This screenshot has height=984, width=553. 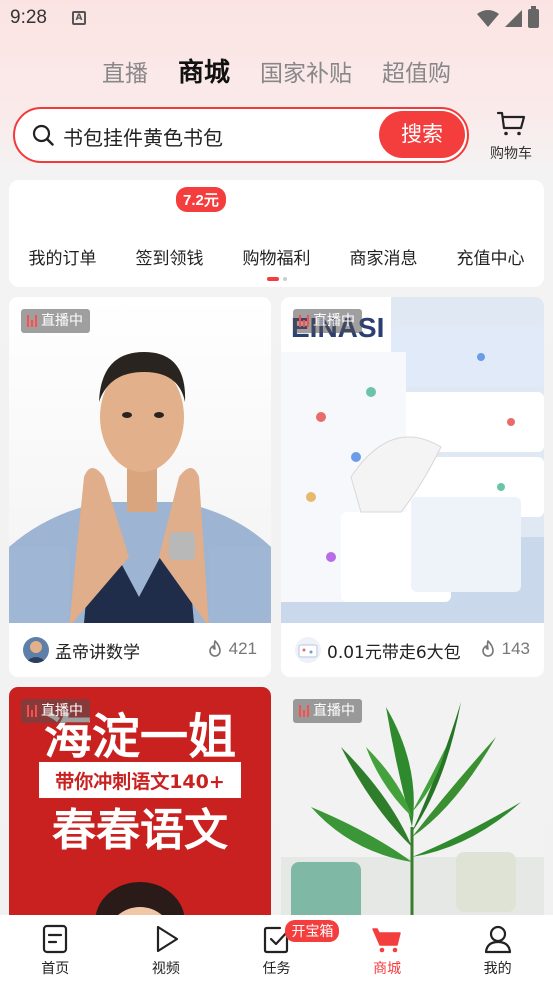 I want to click on shopping-cart-button: 购物车, so click(x=511, y=135).